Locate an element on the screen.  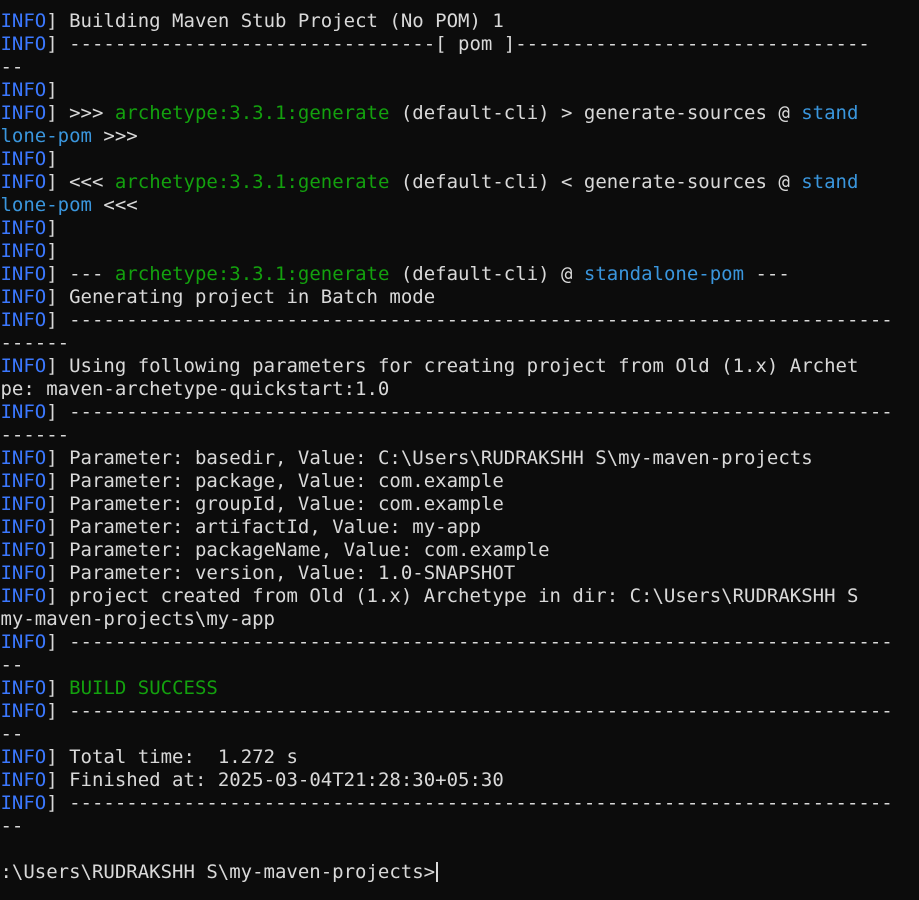
output-line: \my-maven-projects\my-app is located at coordinates (459, 619).